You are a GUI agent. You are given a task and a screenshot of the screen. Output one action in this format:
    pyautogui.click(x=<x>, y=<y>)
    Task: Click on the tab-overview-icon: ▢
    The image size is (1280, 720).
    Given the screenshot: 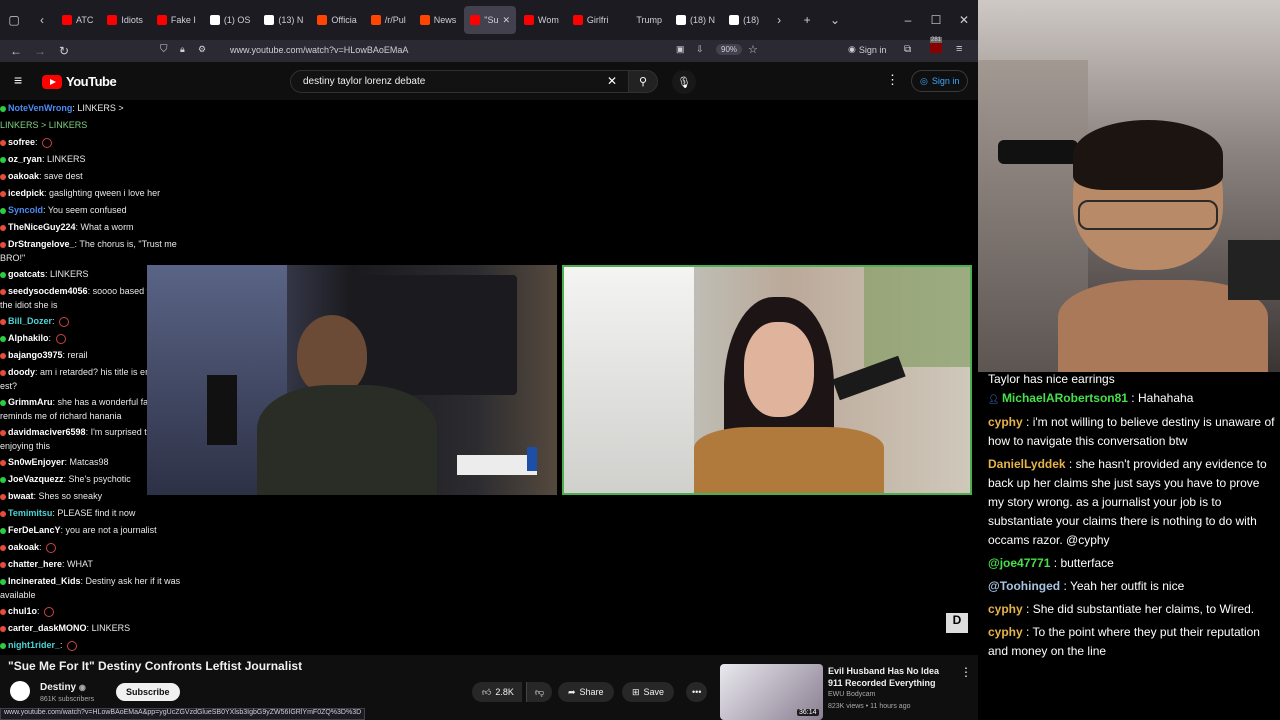 What is the action you would take?
    pyautogui.click(x=14, y=20)
    